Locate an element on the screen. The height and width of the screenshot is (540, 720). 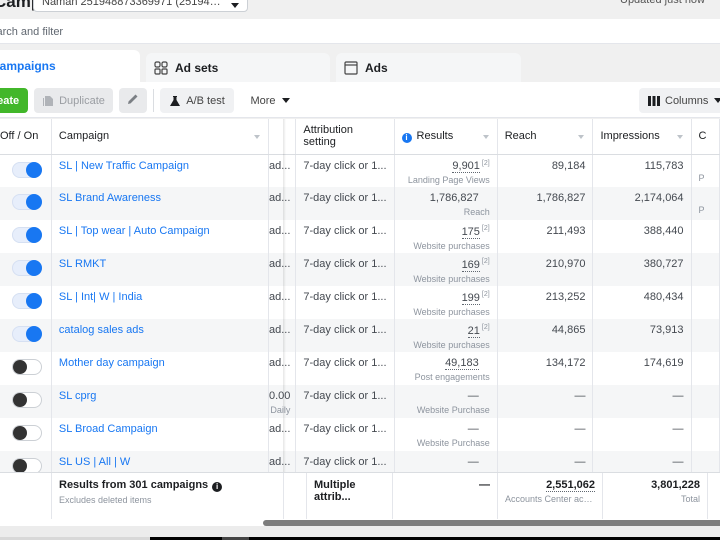
budget-sub: Daily is located at coordinates (280, 410).